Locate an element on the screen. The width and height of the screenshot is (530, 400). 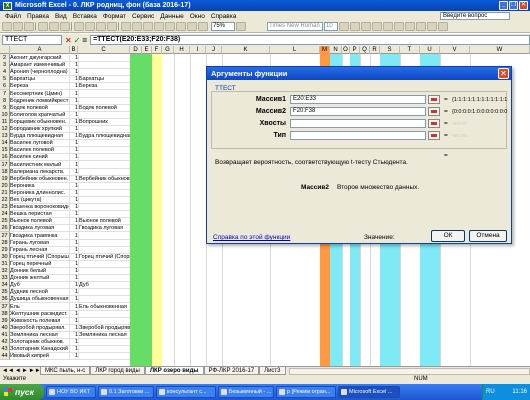
column-header: C is located at coordinates (104, 50).